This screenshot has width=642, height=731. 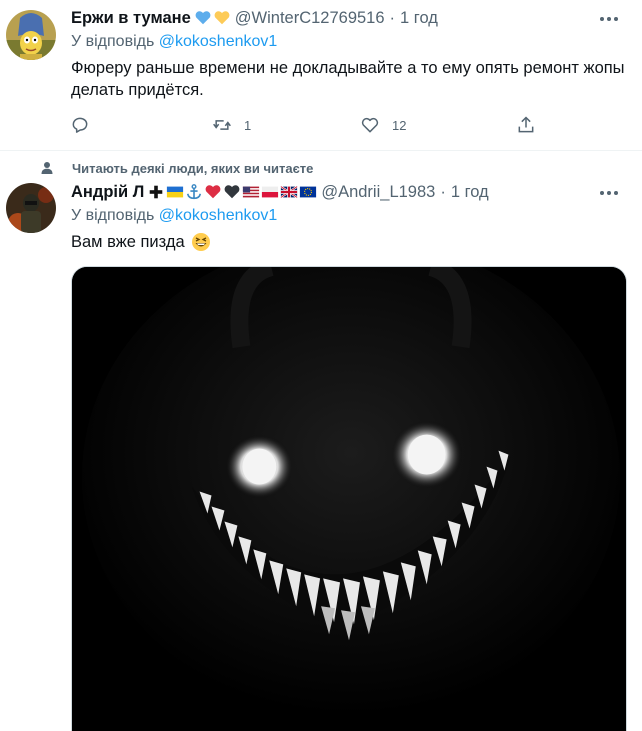 What do you see at coordinates (203, 18) in the screenshot?
I see `blue-heart-icon` at bounding box center [203, 18].